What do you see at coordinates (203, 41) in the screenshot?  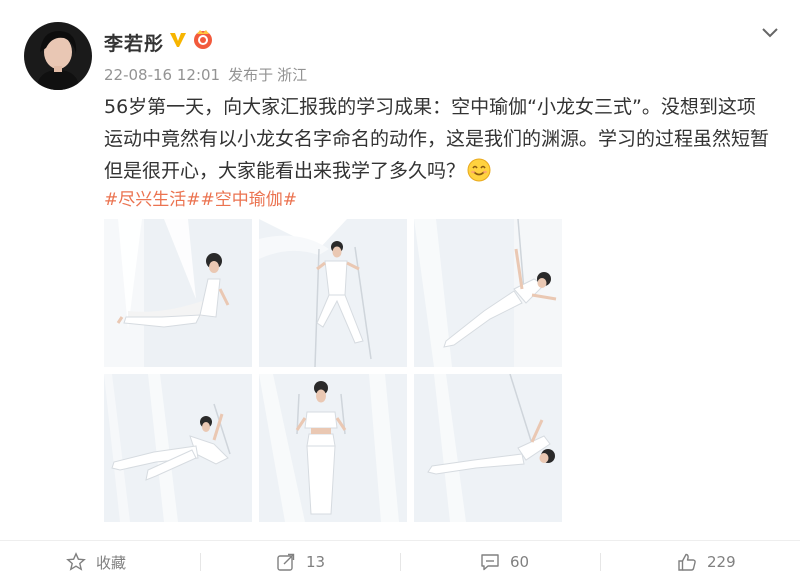 I see `vip-badge-icon` at bounding box center [203, 41].